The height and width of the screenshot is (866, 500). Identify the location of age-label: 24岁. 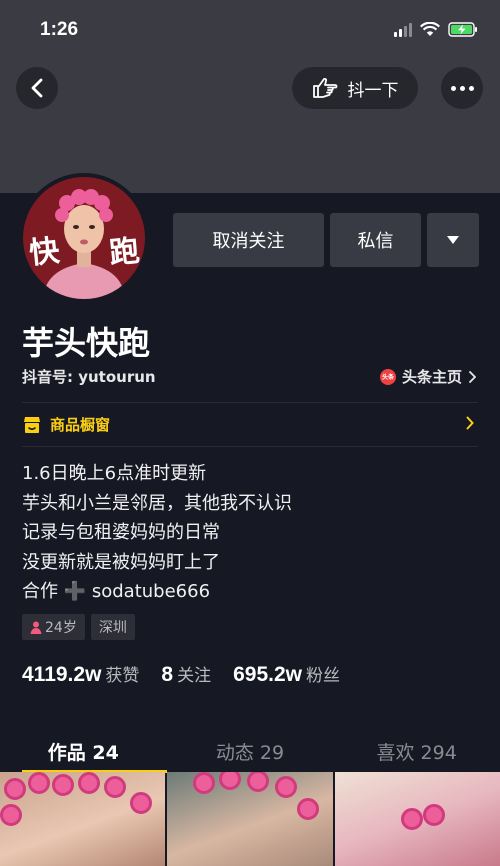
(61, 628).